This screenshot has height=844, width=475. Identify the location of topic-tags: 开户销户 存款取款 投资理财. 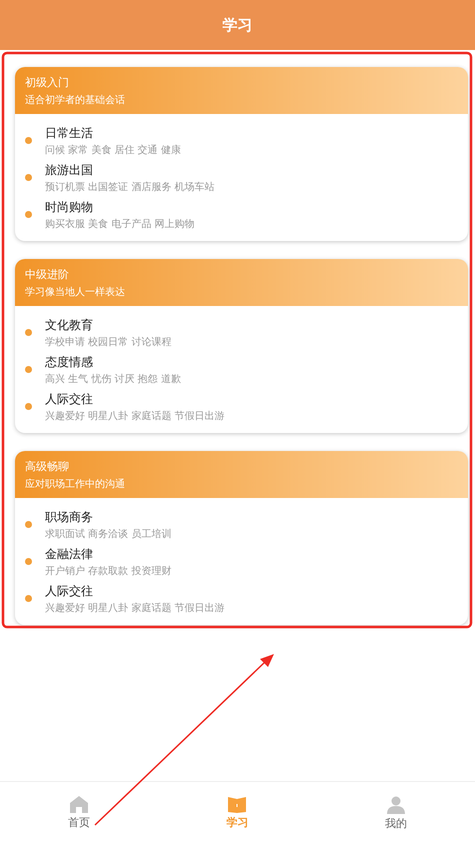
(108, 571).